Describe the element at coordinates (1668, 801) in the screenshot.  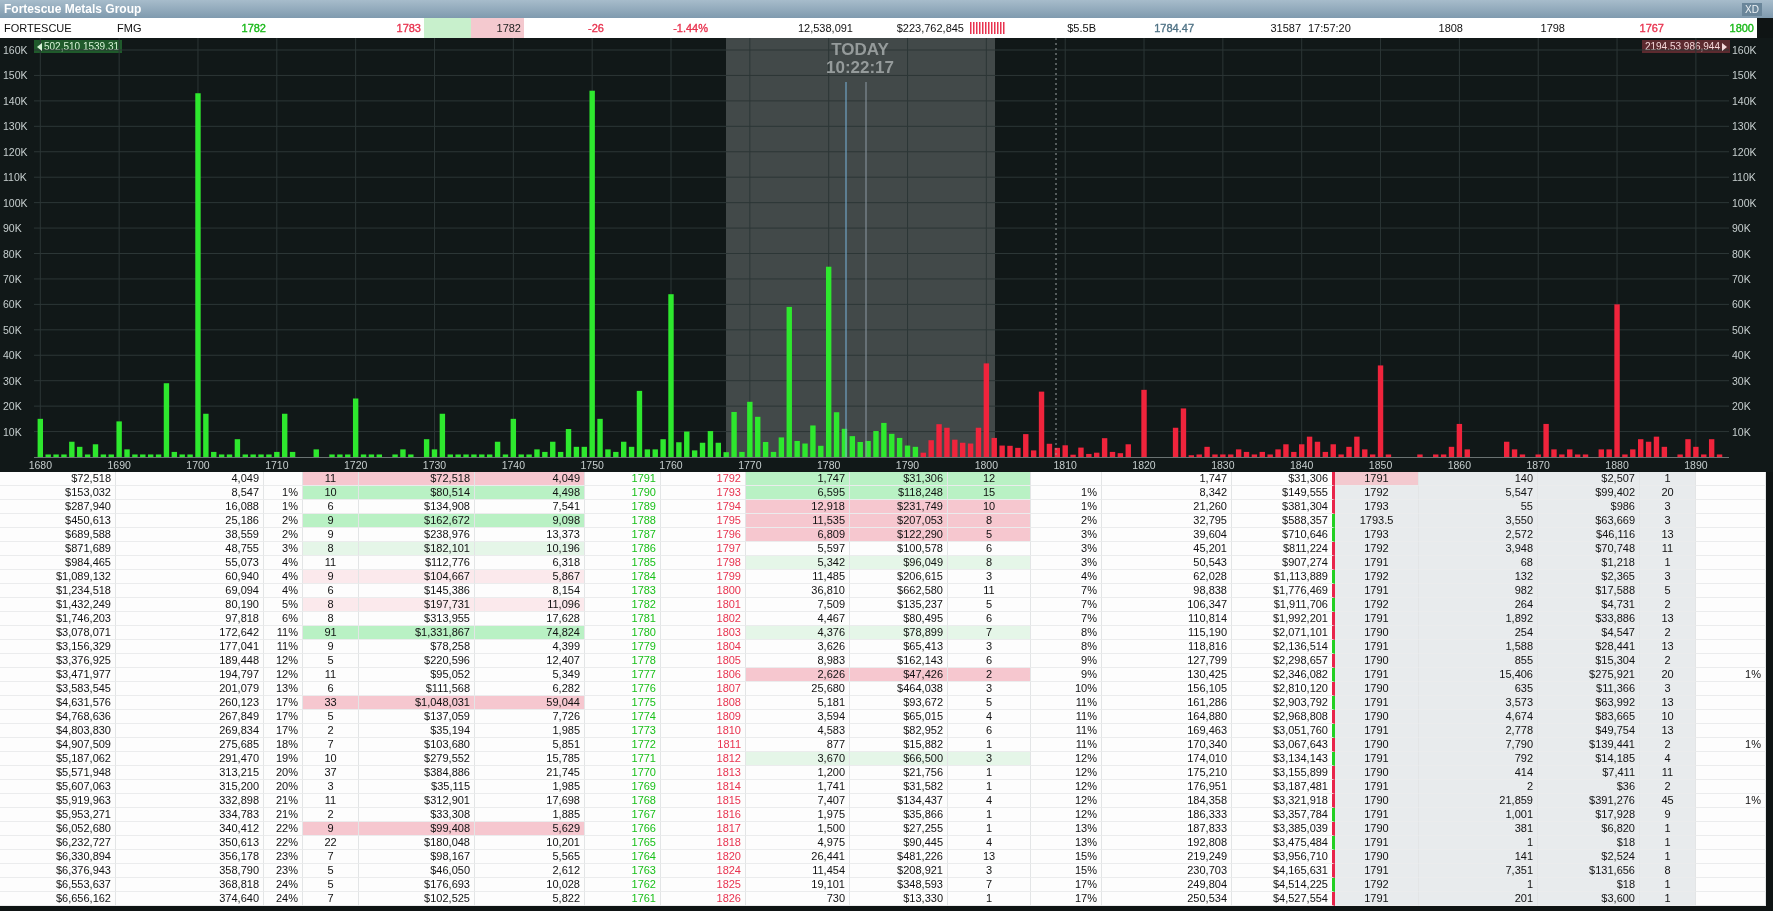
I see `table-cell: 45` at that location.